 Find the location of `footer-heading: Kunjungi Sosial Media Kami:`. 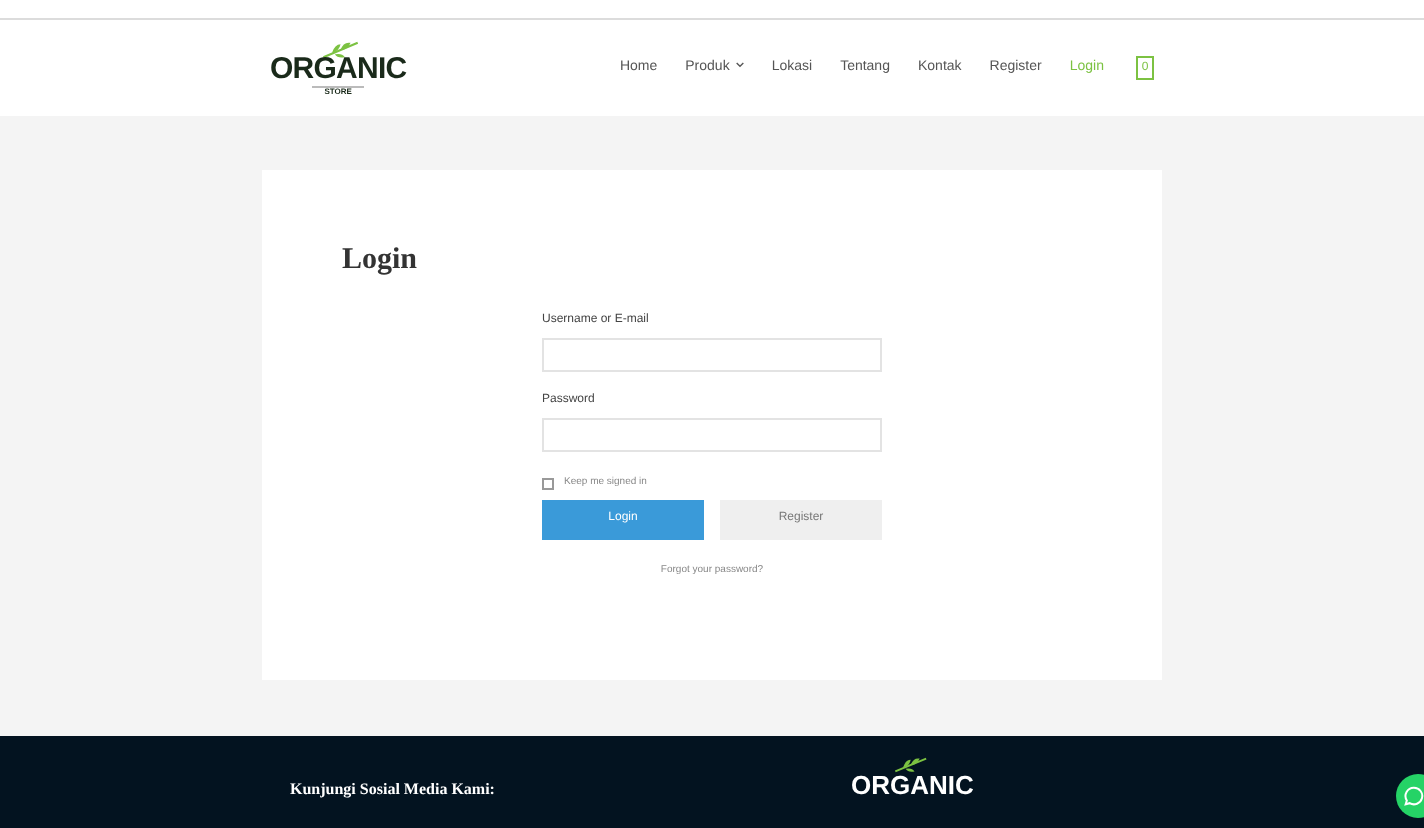

footer-heading: Kunjungi Sosial Media Kami: is located at coordinates (392, 790).